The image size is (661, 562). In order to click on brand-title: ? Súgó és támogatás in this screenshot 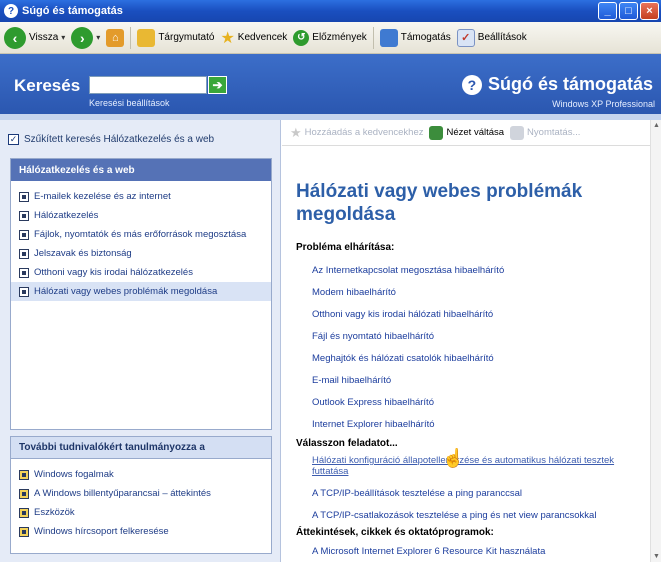, I will do `click(557, 84)`.